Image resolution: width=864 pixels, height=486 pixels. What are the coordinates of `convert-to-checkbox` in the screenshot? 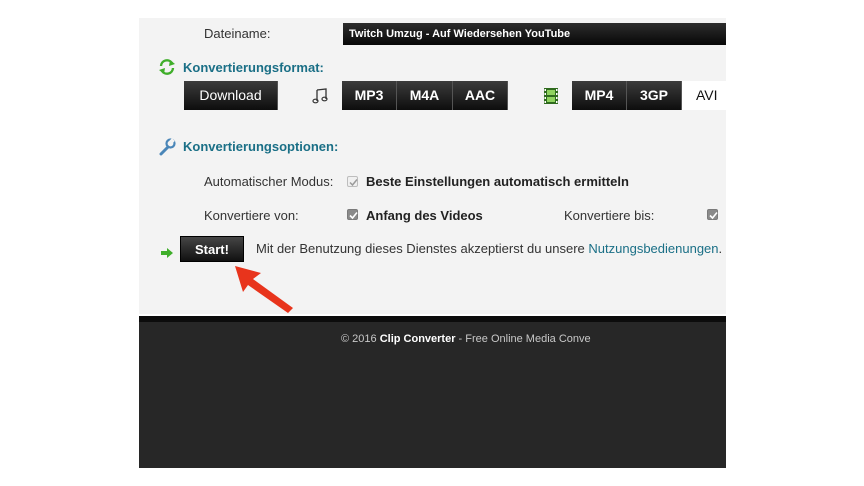 It's located at (712, 214).